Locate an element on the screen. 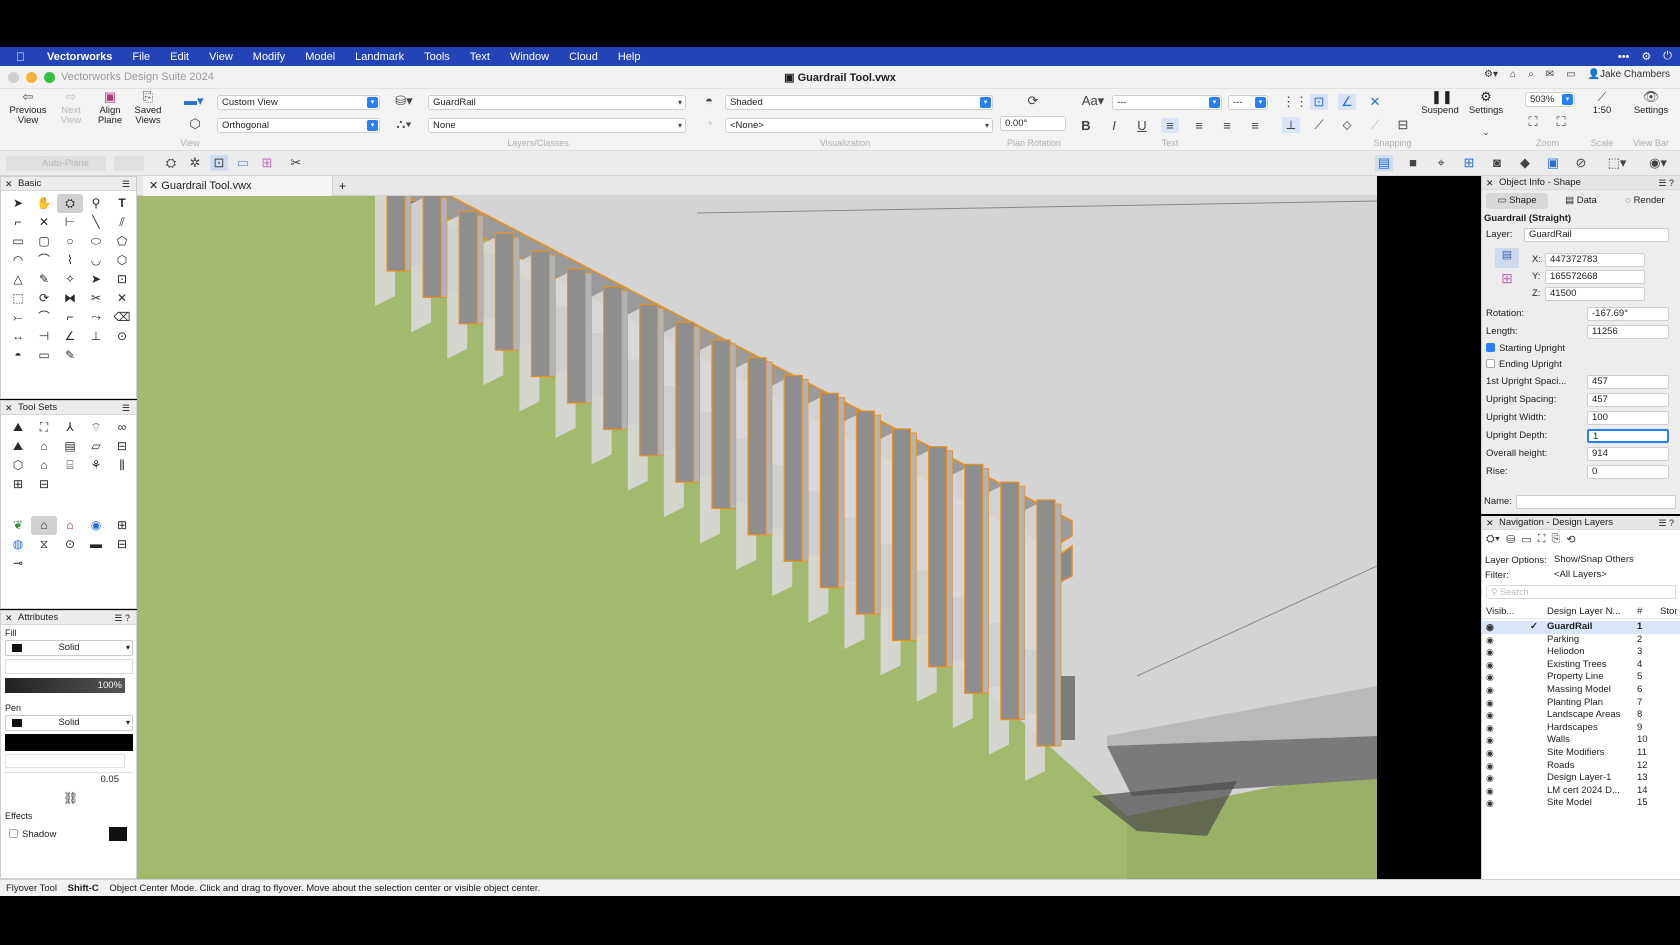 Image resolution: width=1680 pixels, height=945 pixels. layer-row: ◉ Existing Trees 4 is located at coordinates (1581, 665).